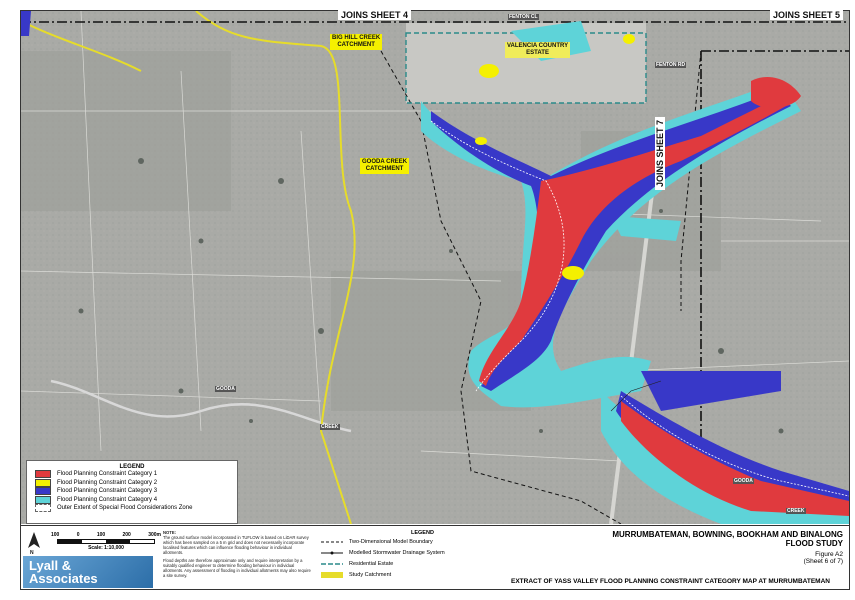 The height and width of the screenshot is (600, 855). I want to click on legend-label: Modelled Stormwater Drainage System, so click(397, 552).